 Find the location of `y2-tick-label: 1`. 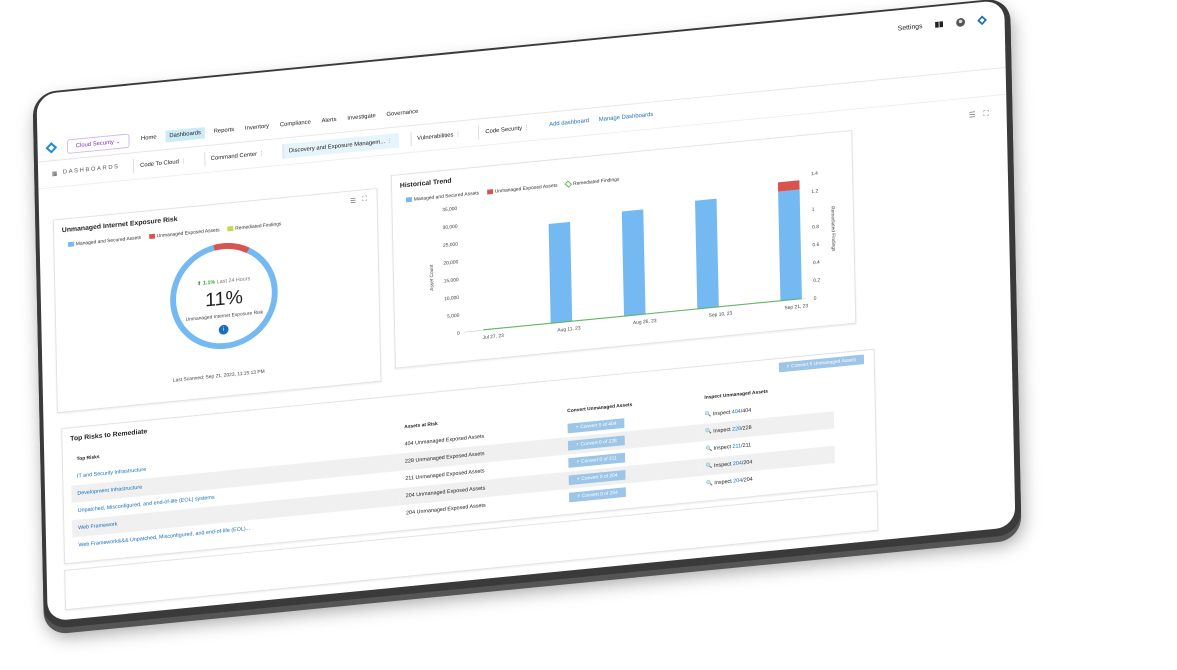

y2-tick-label: 1 is located at coordinates (813, 210).